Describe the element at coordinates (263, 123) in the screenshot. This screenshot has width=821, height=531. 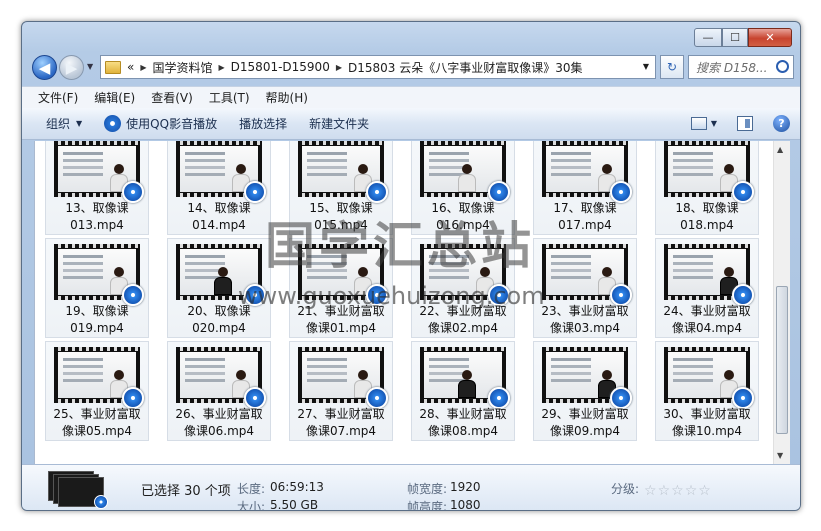
I see `play-selection-button: 播放选择` at that location.